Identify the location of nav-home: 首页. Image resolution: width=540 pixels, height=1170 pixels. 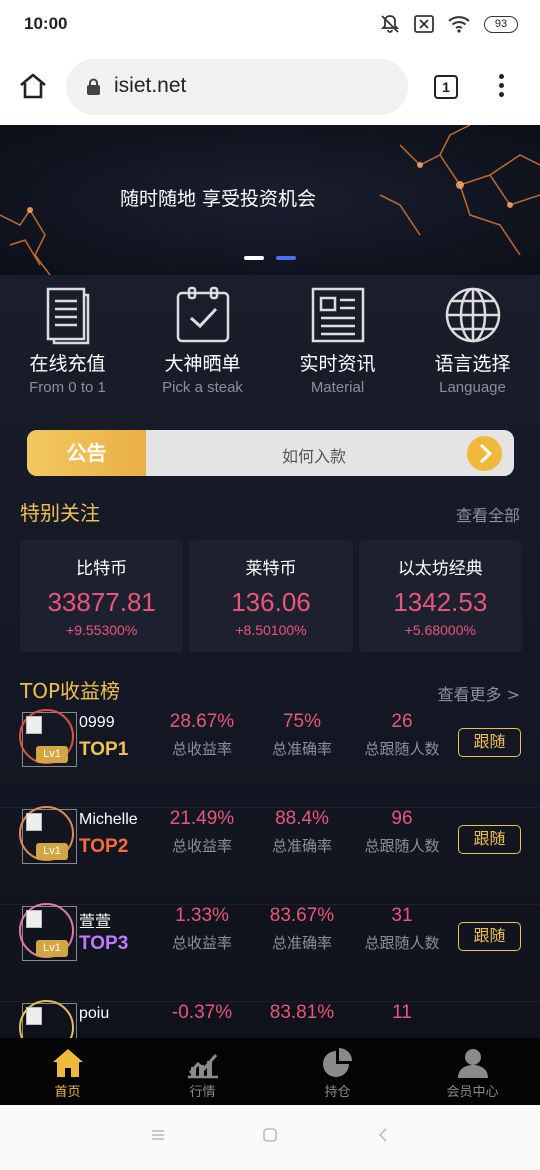
(67, 1071).